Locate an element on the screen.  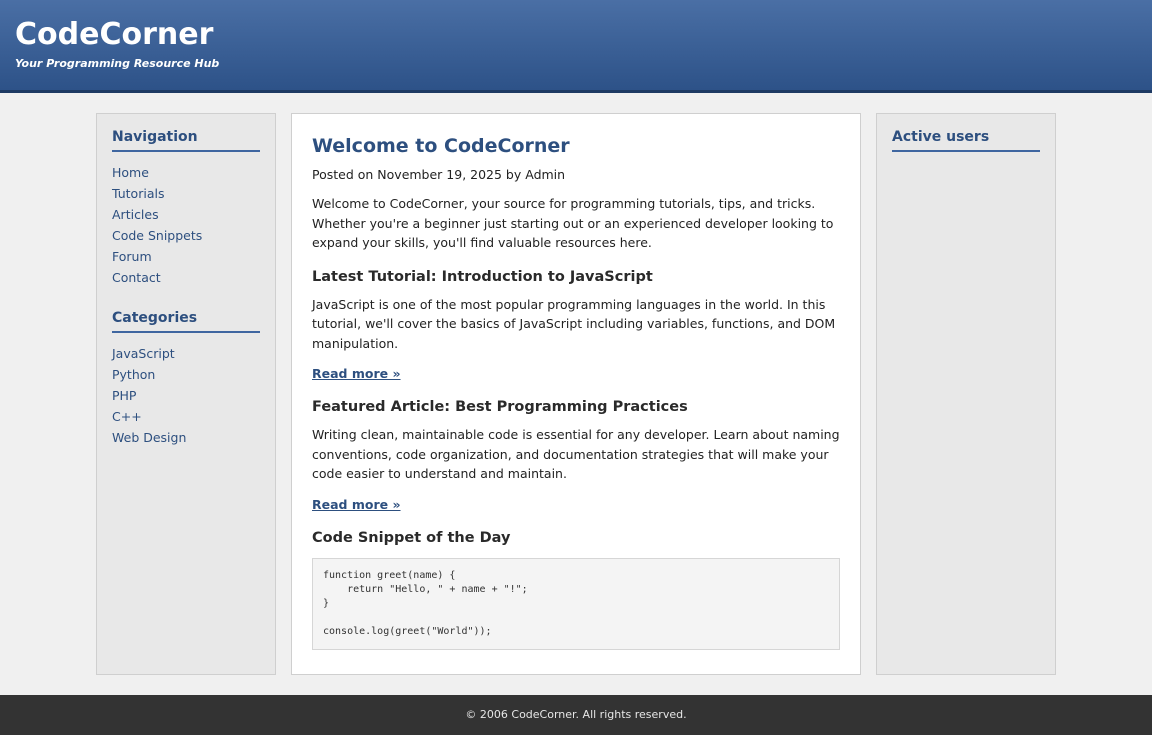
list-item: Web Design is located at coordinates (186, 437).